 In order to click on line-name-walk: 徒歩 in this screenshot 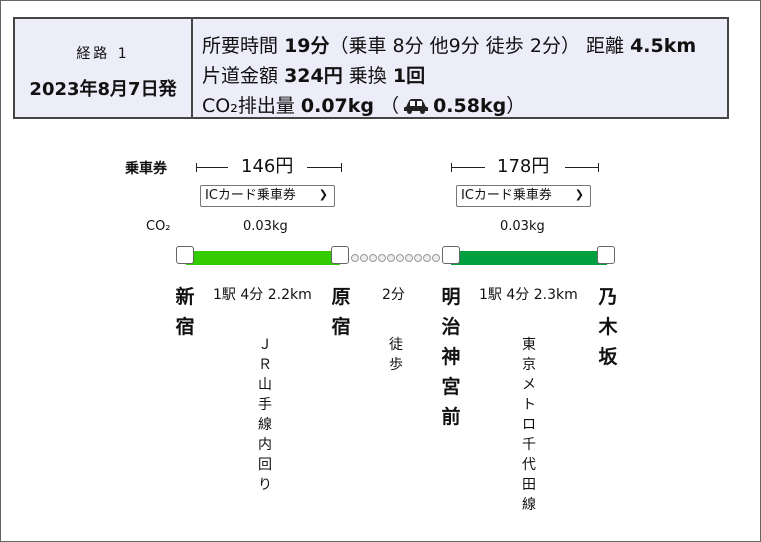, I will do `click(396, 355)`.